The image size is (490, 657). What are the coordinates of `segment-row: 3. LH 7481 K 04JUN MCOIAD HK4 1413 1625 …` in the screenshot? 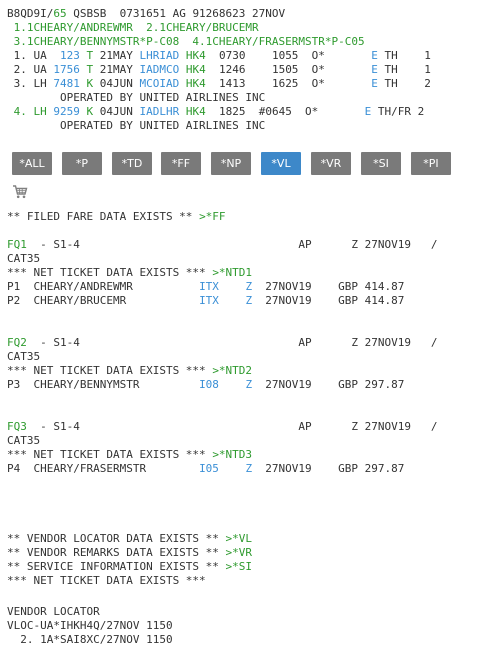 It's located at (219, 84).